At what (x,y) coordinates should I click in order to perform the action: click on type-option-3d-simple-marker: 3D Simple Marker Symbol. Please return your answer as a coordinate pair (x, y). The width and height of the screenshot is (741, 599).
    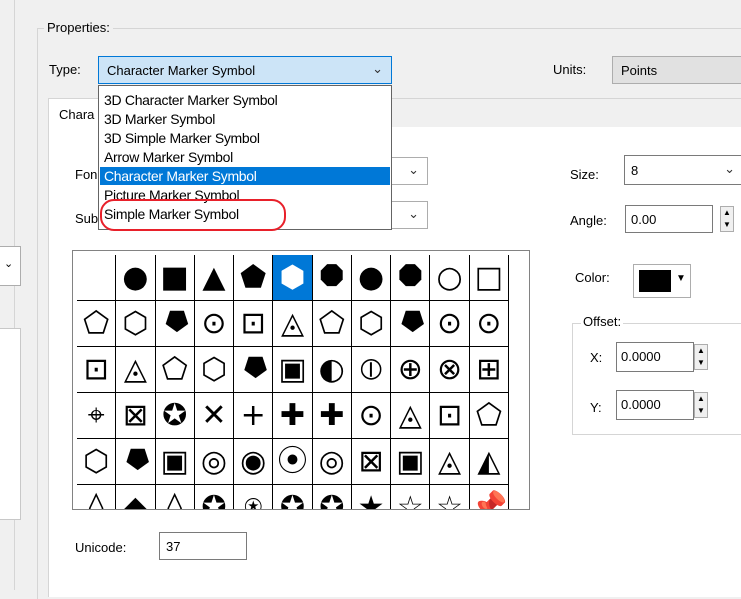
    Looking at the image, I should click on (245, 138).